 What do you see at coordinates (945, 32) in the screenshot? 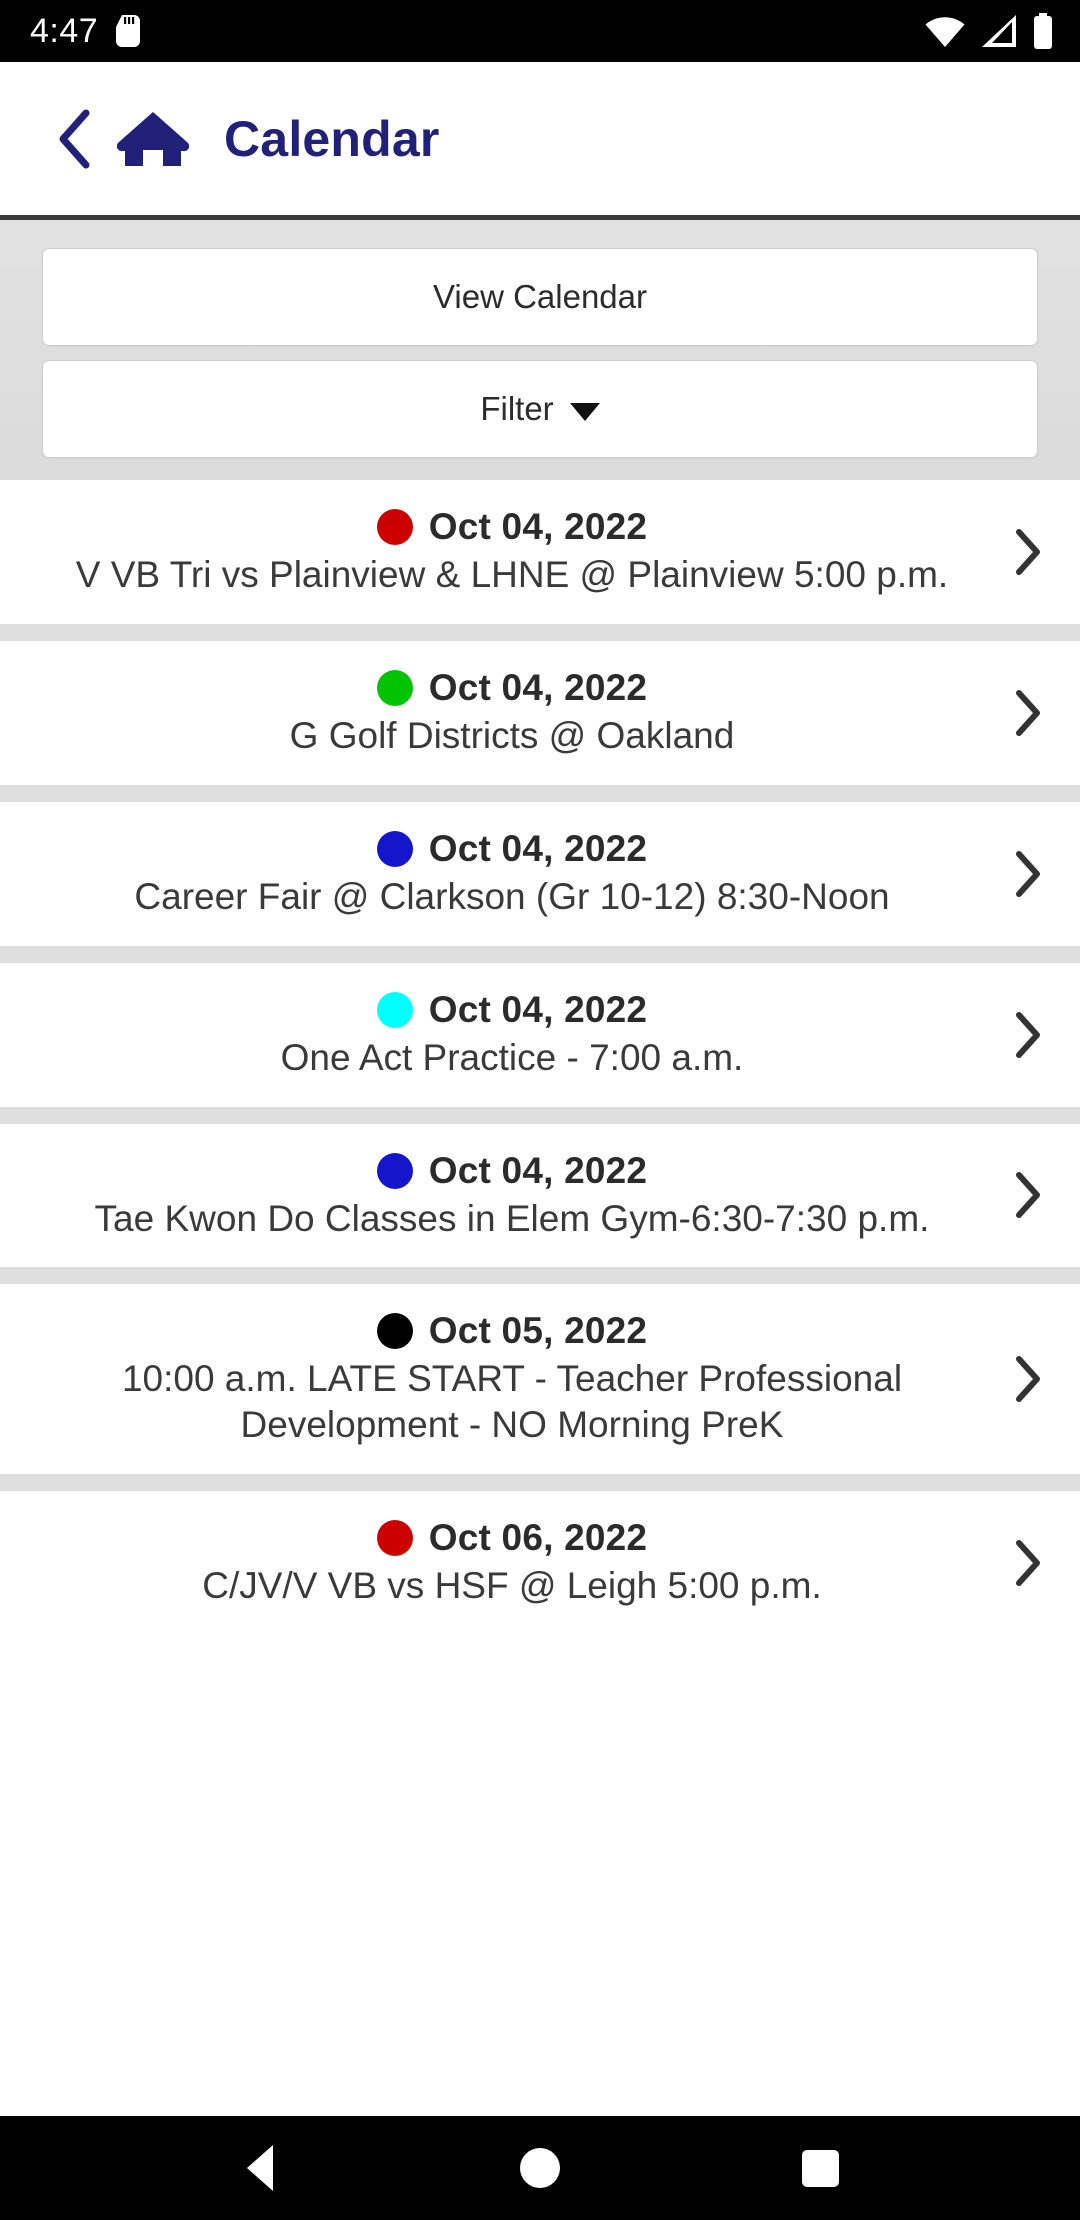
I see `wifi-icon` at bounding box center [945, 32].